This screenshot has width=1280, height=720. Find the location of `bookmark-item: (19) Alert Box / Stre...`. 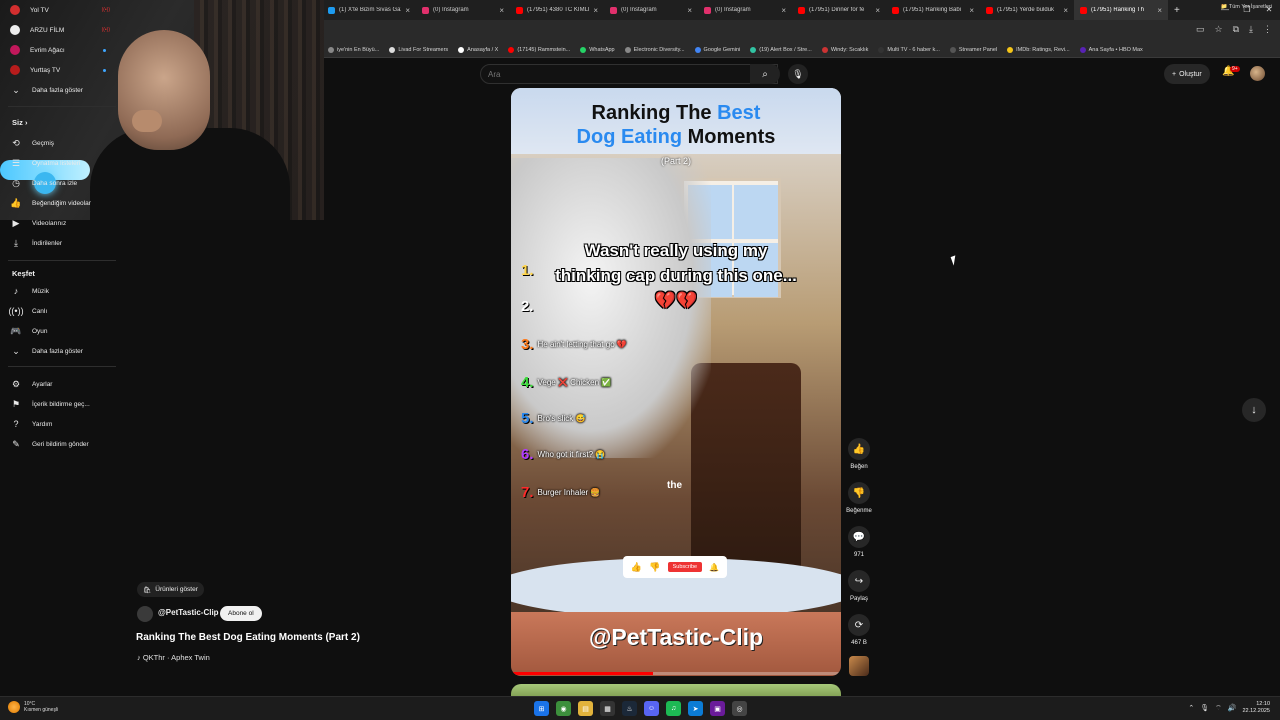

bookmark-item: (19) Alert Box / Stre... is located at coordinates (781, 49).